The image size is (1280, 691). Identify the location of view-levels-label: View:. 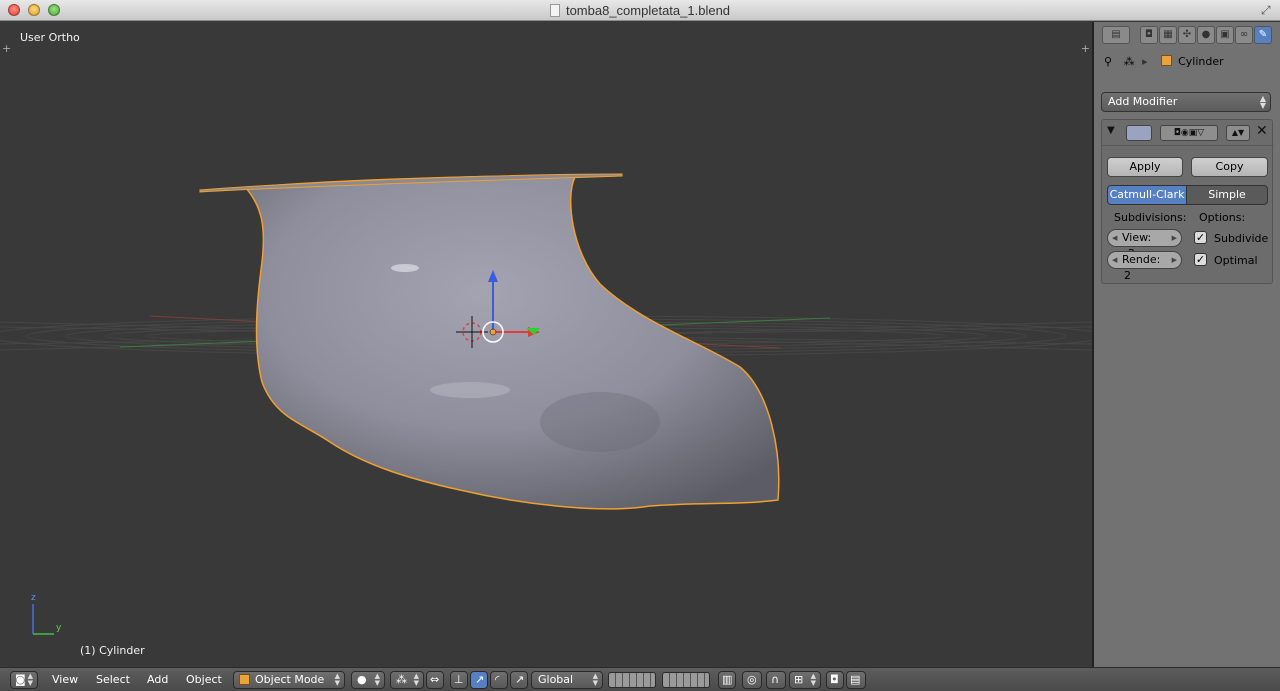
(1137, 237).